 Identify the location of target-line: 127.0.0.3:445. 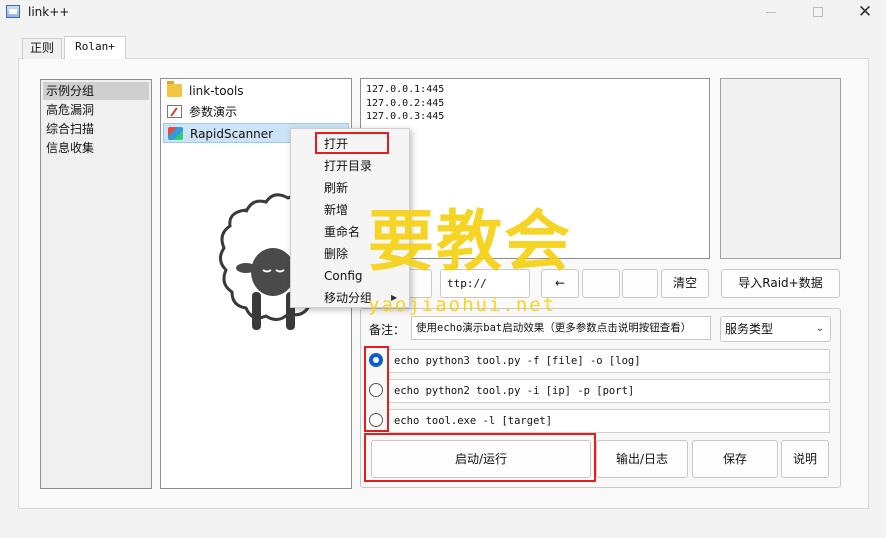
(405, 116).